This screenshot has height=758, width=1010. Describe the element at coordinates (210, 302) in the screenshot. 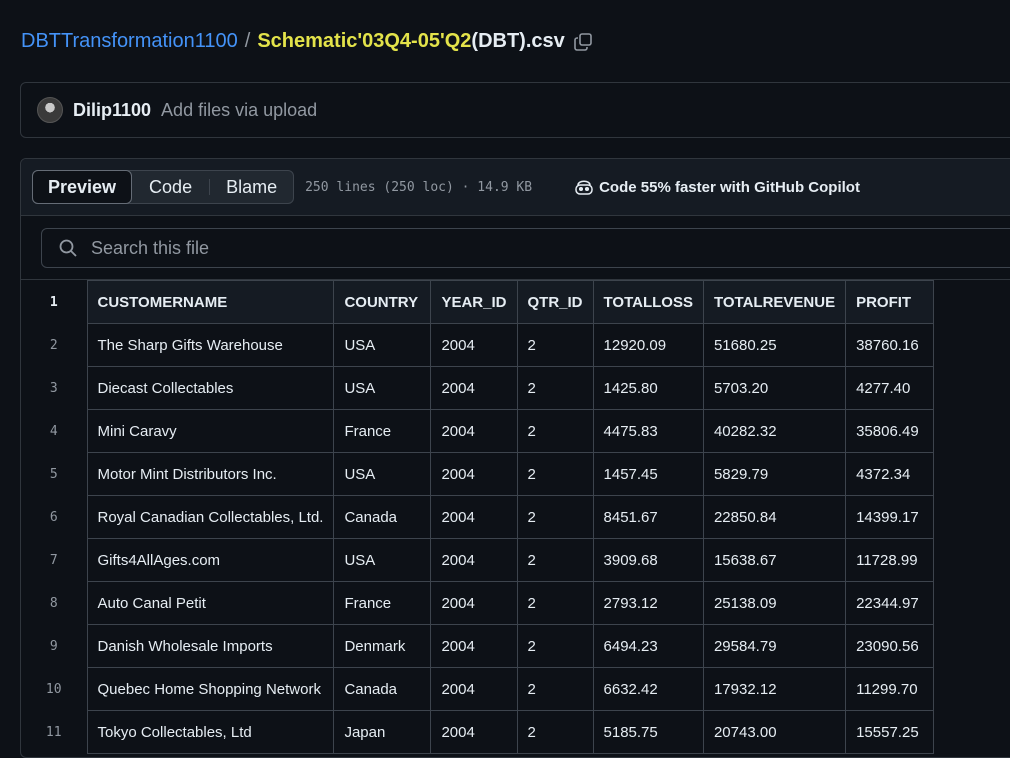

I see `column-header: CUSTOMERNAME` at that location.